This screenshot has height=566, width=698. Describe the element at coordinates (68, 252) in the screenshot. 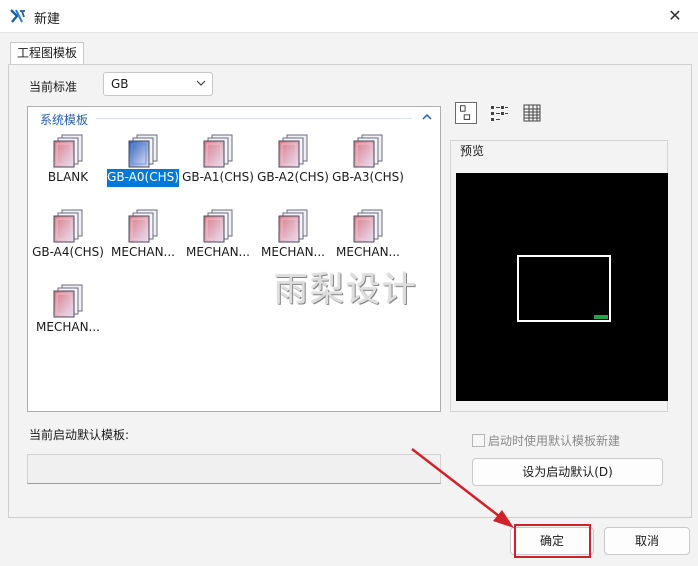

I see `template-item-label: GB-A4(CHS)` at that location.